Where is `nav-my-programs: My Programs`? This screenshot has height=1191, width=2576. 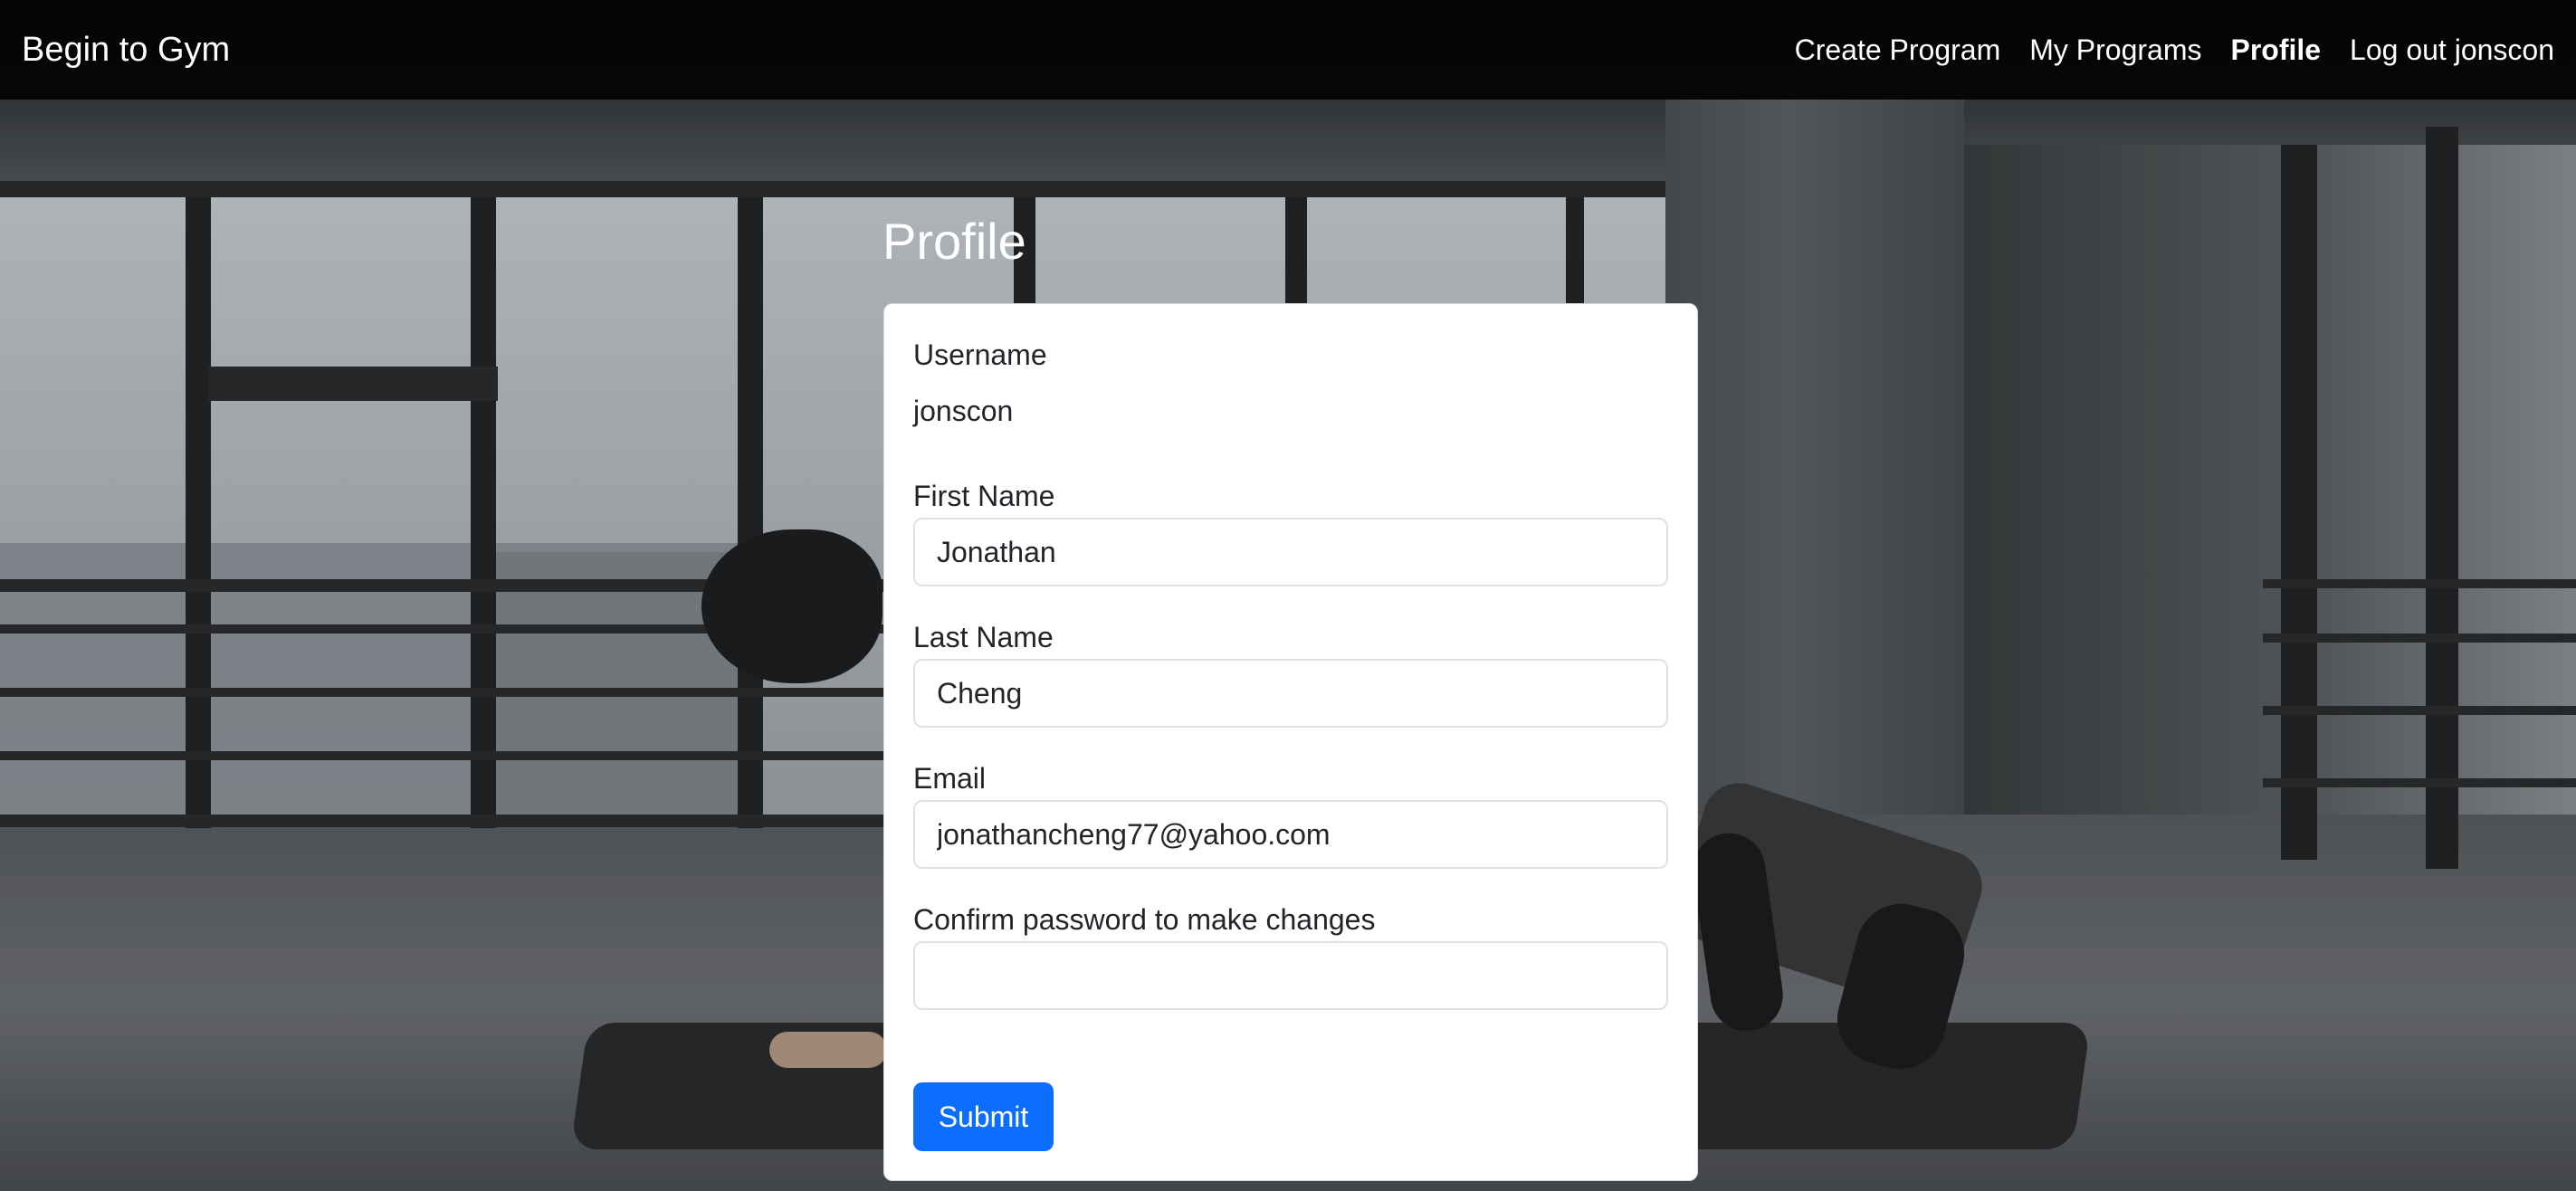
nav-my-programs: My Programs is located at coordinates (2115, 50).